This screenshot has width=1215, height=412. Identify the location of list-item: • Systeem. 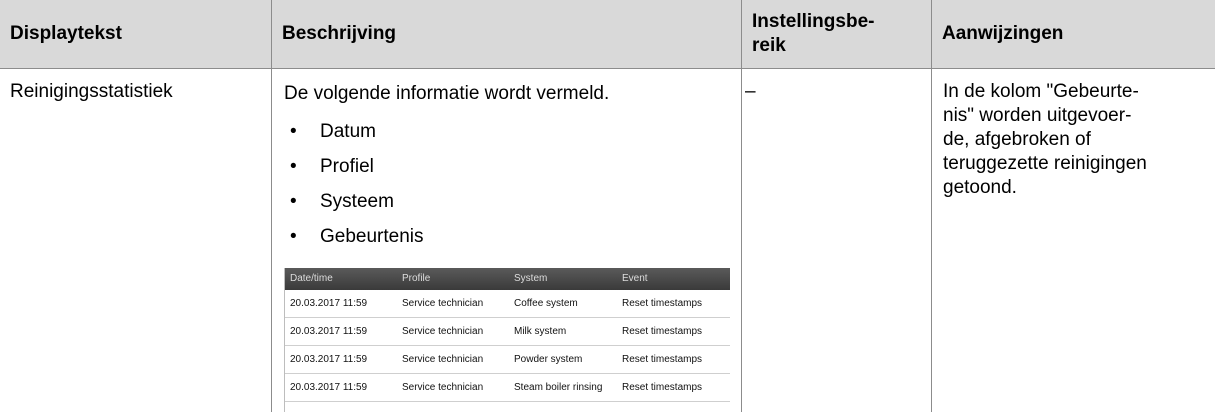
(342, 201).